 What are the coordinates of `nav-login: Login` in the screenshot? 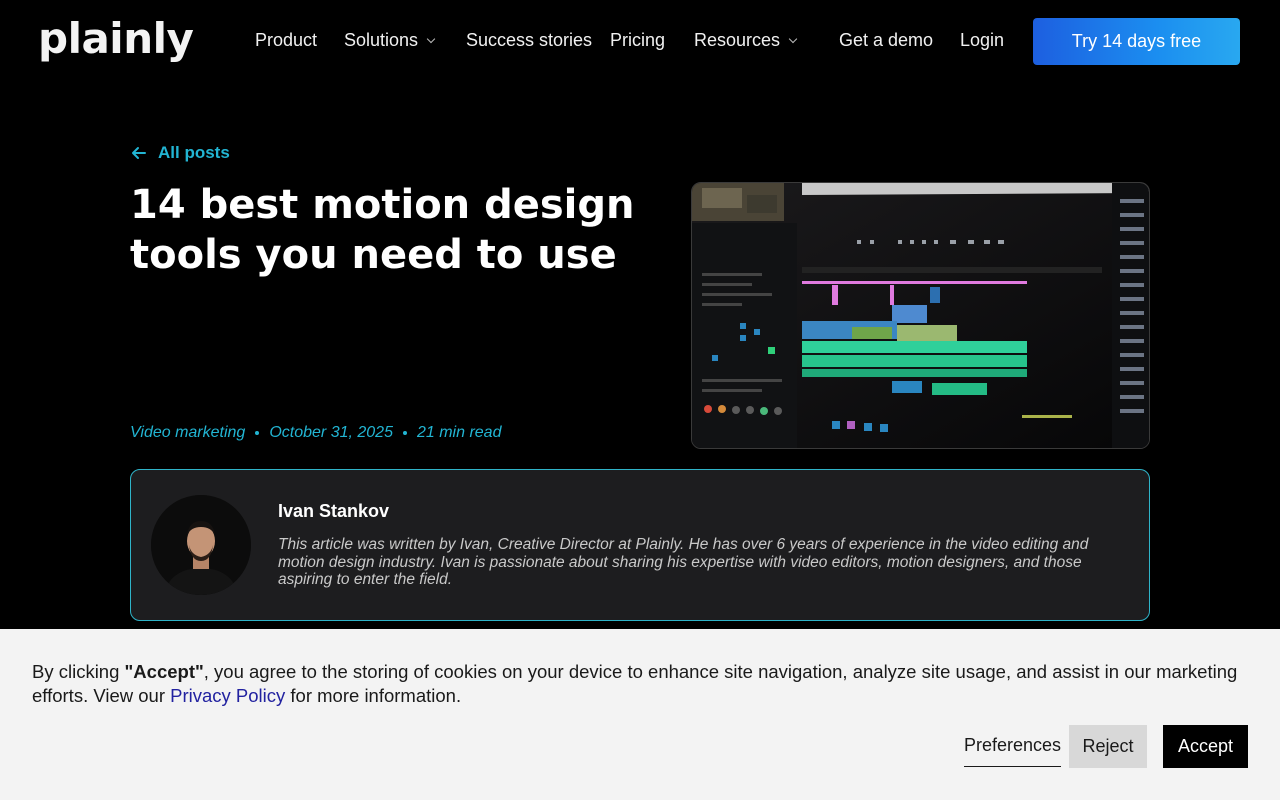 It's located at (982, 40).